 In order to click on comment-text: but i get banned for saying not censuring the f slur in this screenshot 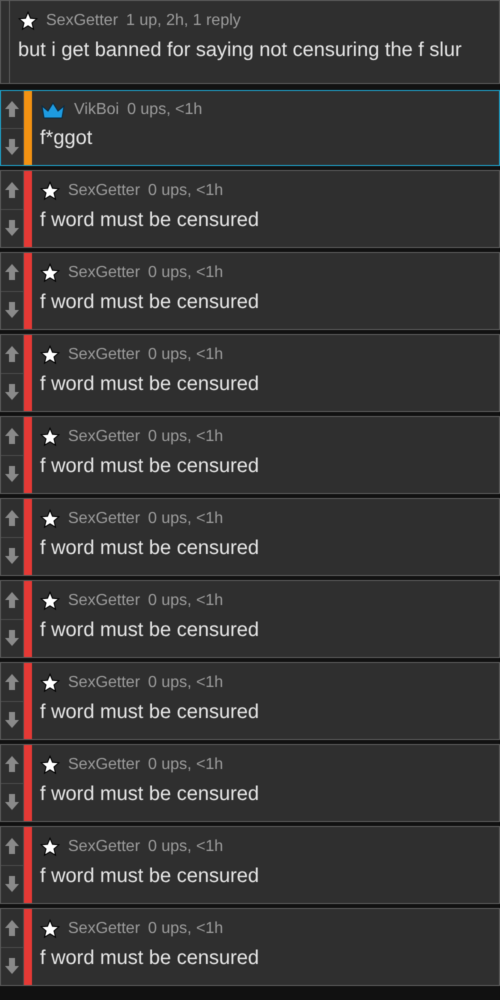, I will do `click(240, 50)`.